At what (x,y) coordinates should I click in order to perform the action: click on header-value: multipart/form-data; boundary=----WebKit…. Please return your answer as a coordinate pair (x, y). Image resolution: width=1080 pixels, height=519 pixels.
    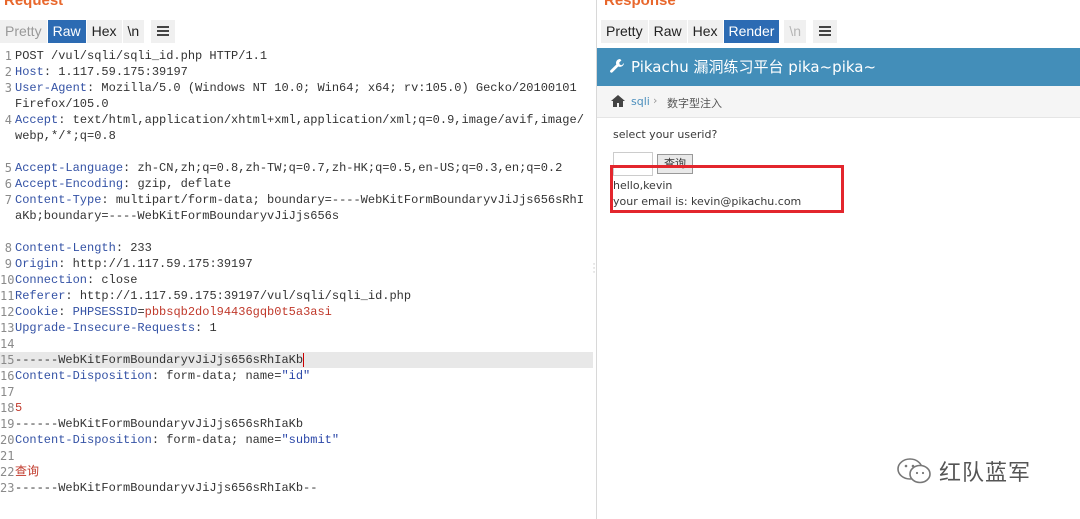
    Looking at the image, I should click on (299, 208).